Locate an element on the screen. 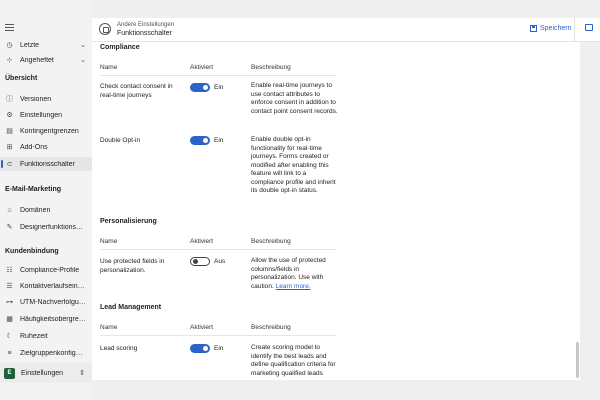 The image size is (600, 400). domain-icon: ⌂ is located at coordinates (9, 210).